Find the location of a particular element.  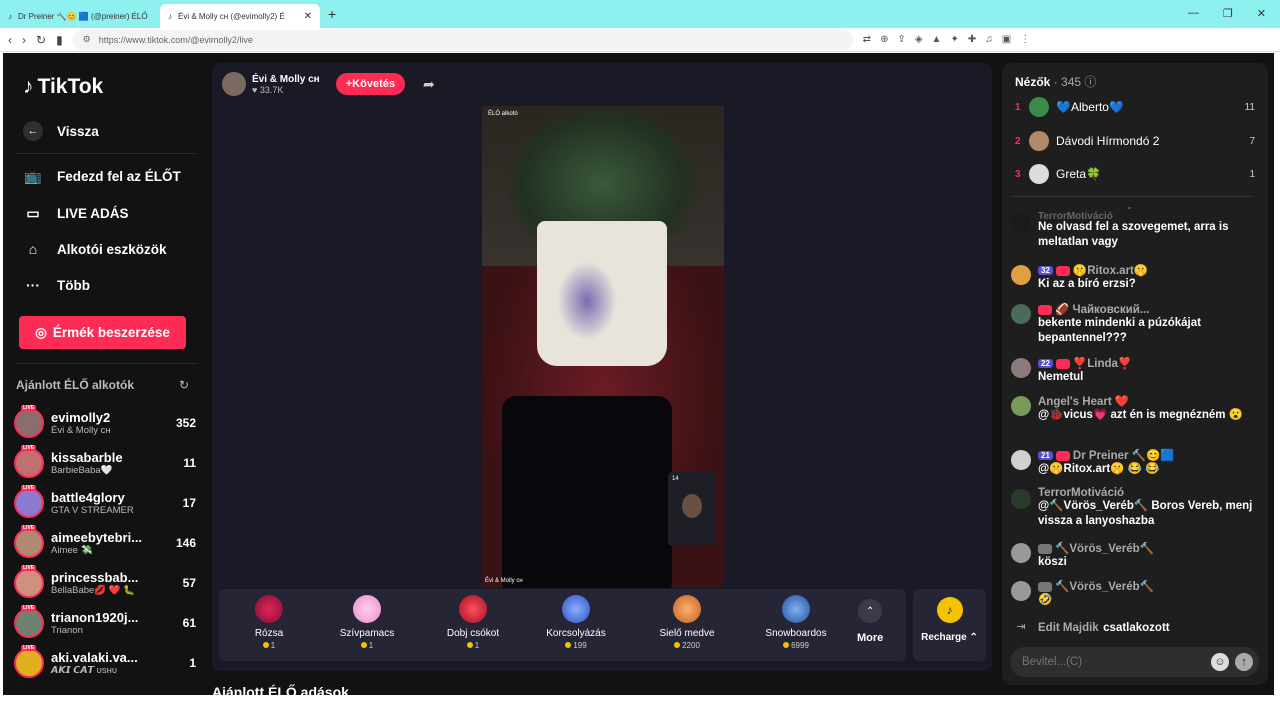

bookmark-icon: ▮ is located at coordinates (59, 40).